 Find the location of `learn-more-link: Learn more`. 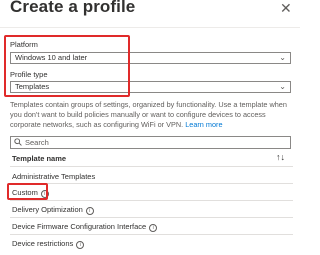

learn-more-link: Learn more is located at coordinates (203, 124).